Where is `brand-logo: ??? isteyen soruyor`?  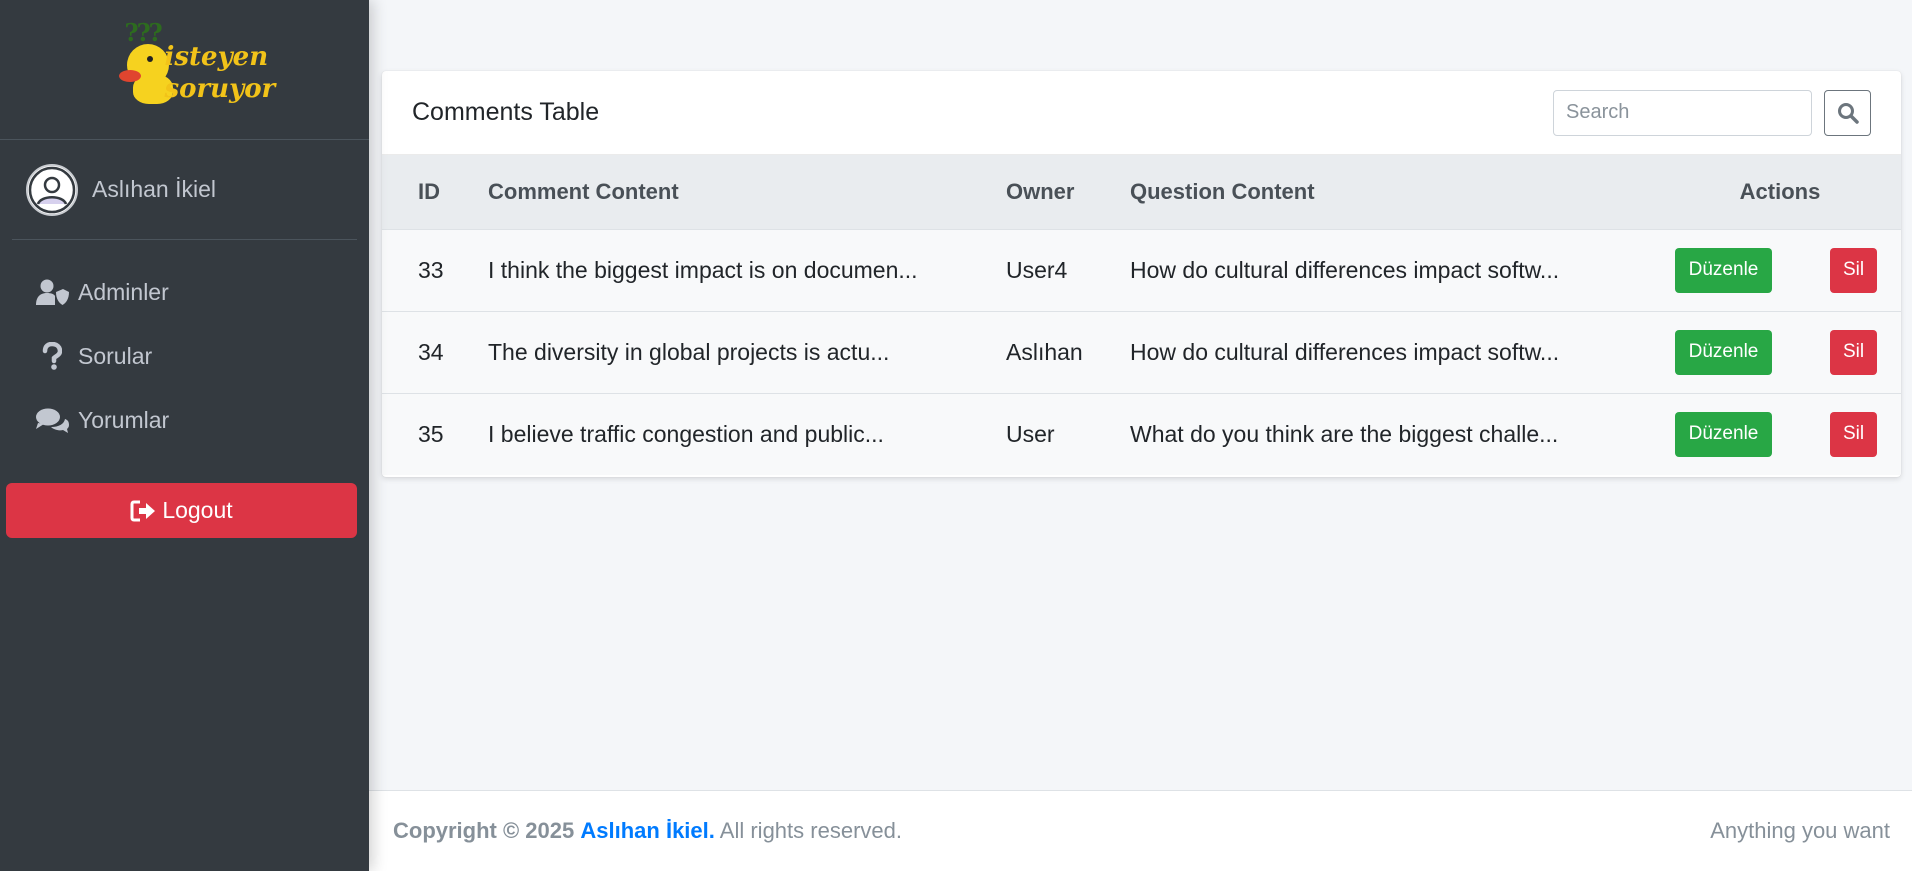
brand-logo: ??? isteyen soruyor is located at coordinates (195, 68).